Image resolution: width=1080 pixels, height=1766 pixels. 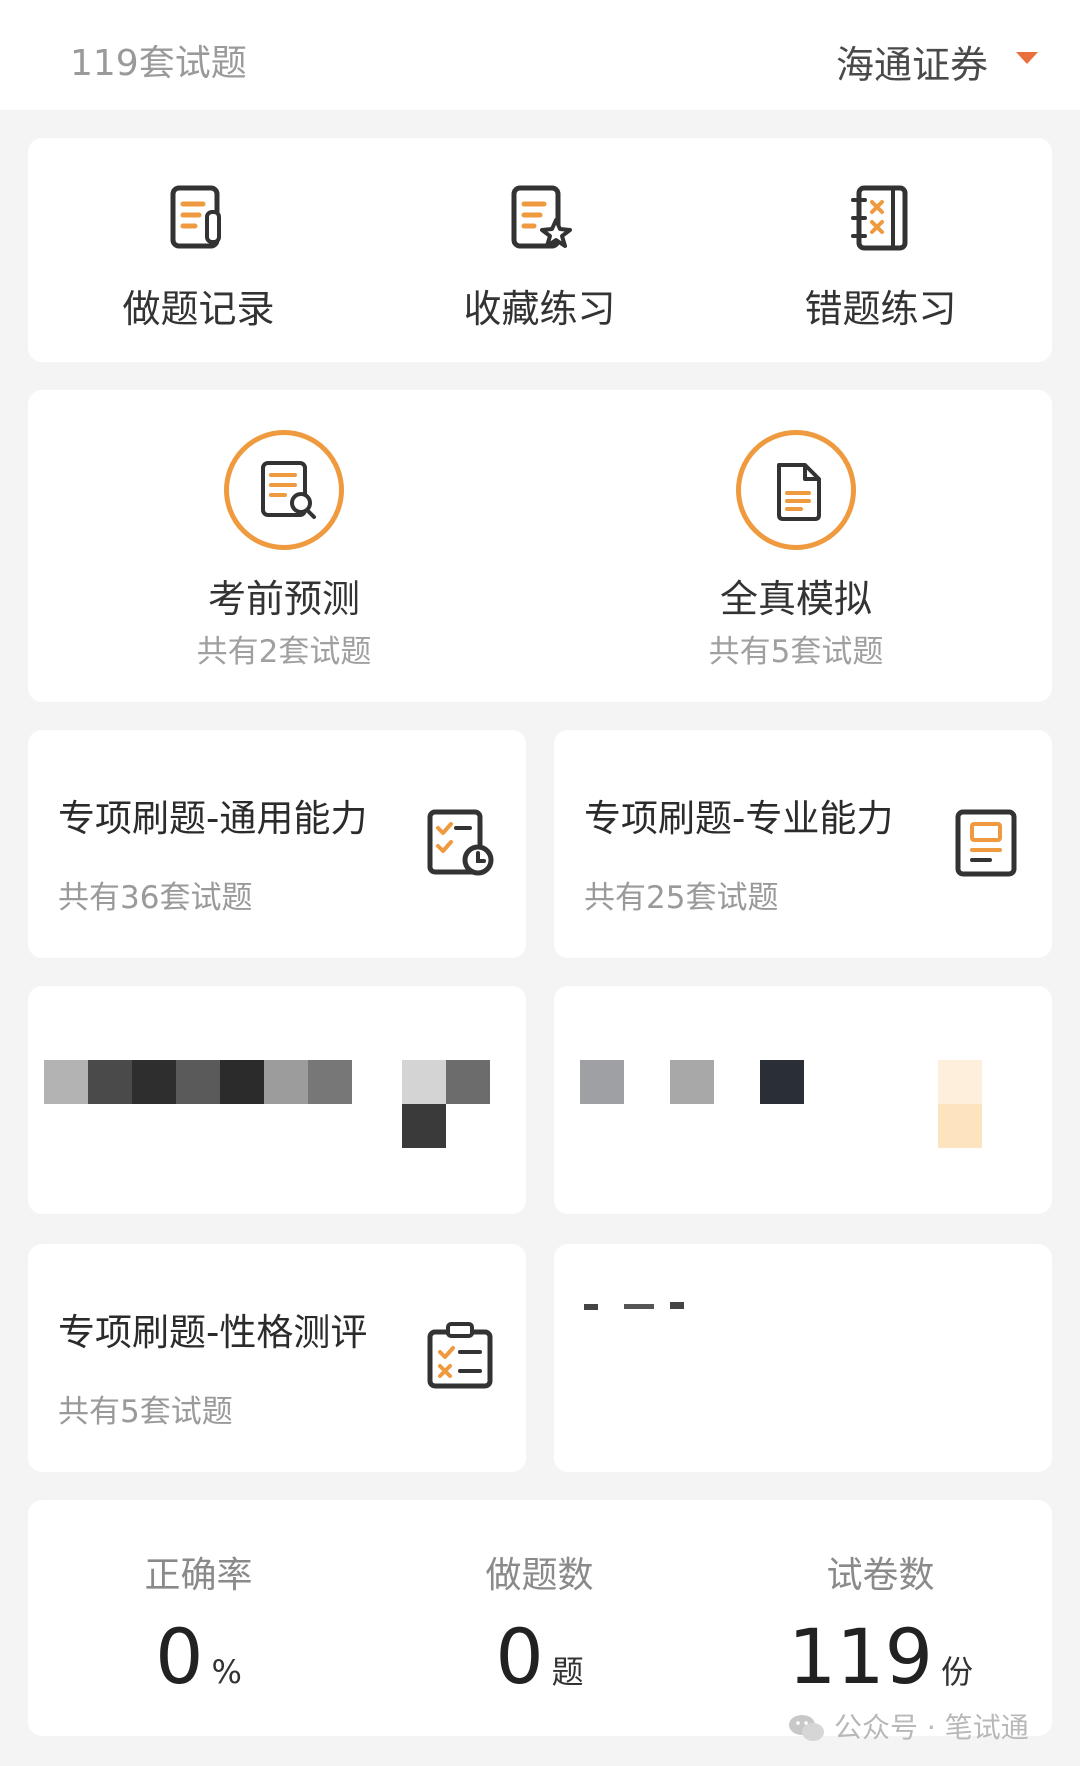 What do you see at coordinates (796, 652) in the screenshot?
I see `simulation-subtitle: 共有5套试题` at bounding box center [796, 652].